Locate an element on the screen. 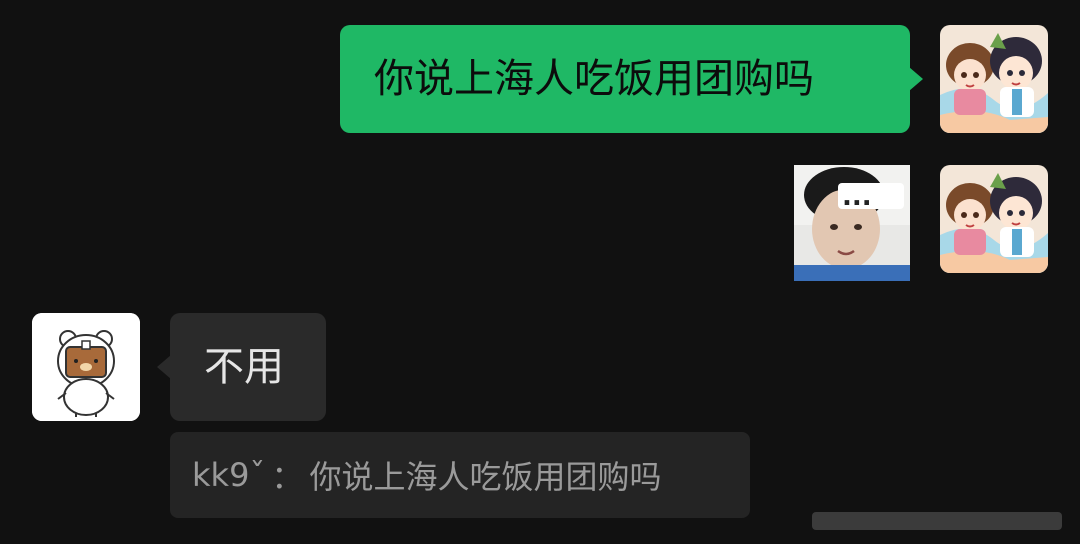 Image resolution: width=1080 pixels, height=544 pixels. message-text: 你说上海人吃饭用团购吗 is located at coordinates (594, 79).